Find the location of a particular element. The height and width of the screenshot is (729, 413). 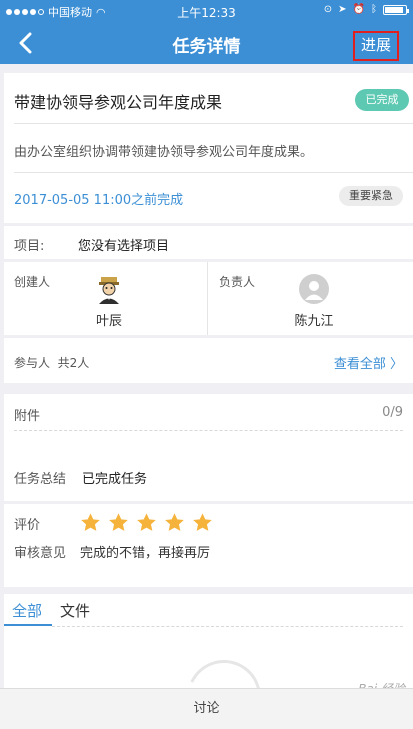

people-card: 创建人 叶辰 负责人 陈九江 is located at coordinates (208, 298).